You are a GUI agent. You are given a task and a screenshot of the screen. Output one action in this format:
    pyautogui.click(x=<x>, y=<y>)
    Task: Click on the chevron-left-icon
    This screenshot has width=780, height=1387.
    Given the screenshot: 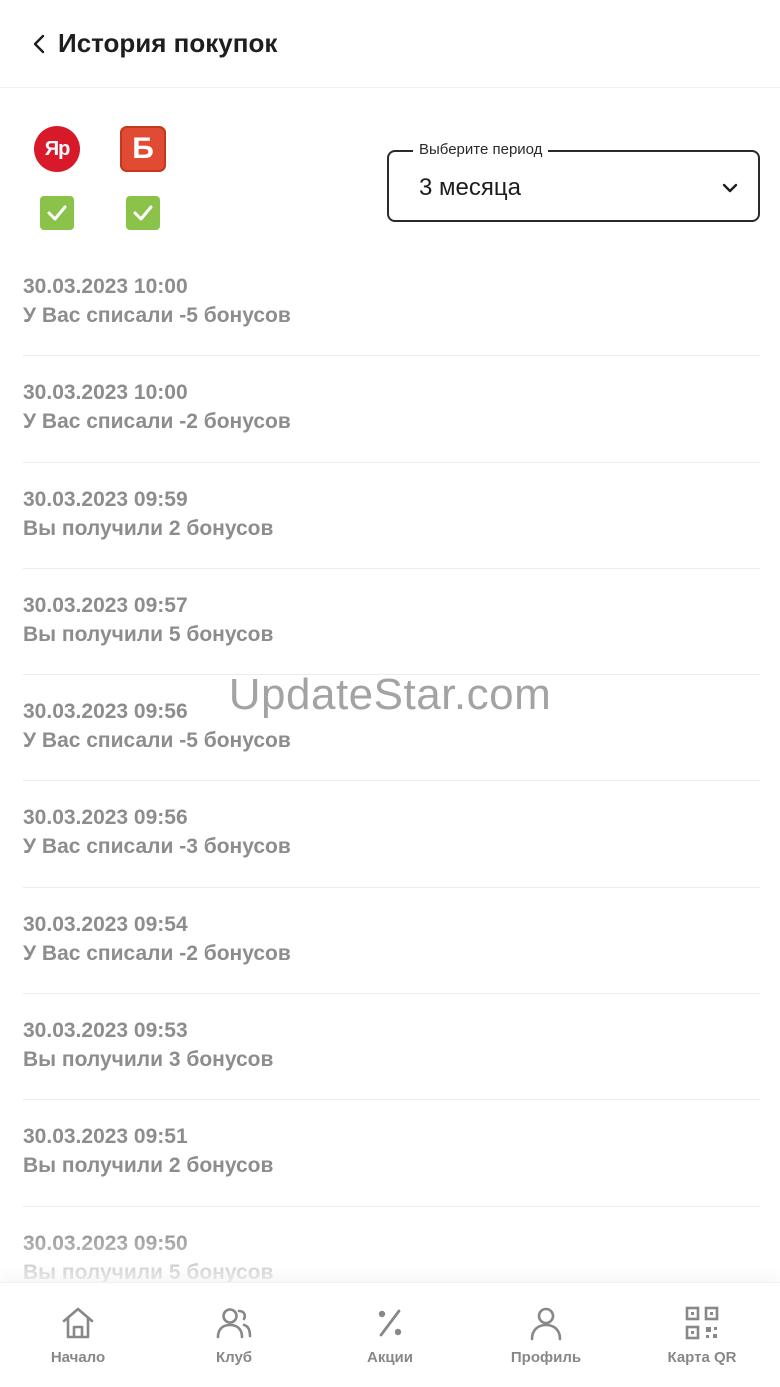 What is the action you would take?
    pyautogui.click(x=39, y=43)
    